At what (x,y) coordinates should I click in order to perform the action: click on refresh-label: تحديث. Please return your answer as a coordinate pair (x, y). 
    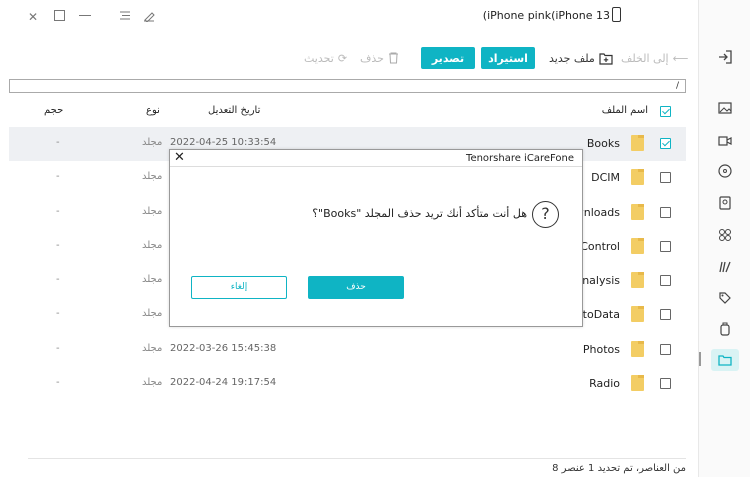
    Looking at the image, I should click on (319, 58).